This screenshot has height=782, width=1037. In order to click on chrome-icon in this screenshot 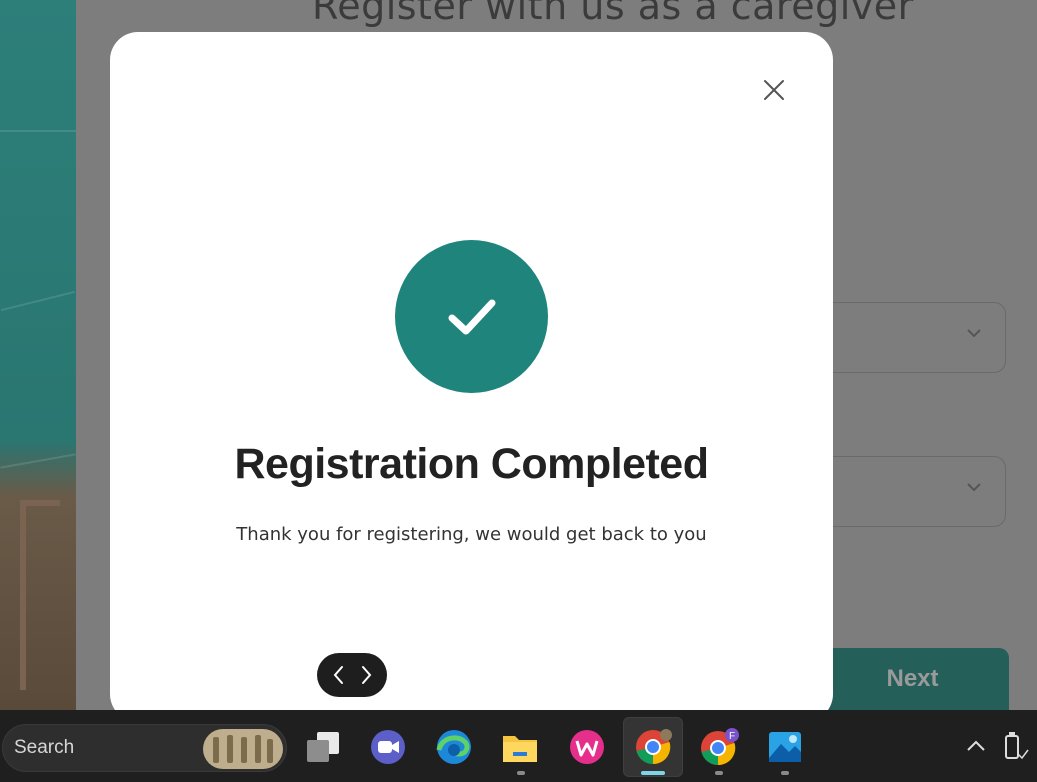, I will do `click(653, 747)`.